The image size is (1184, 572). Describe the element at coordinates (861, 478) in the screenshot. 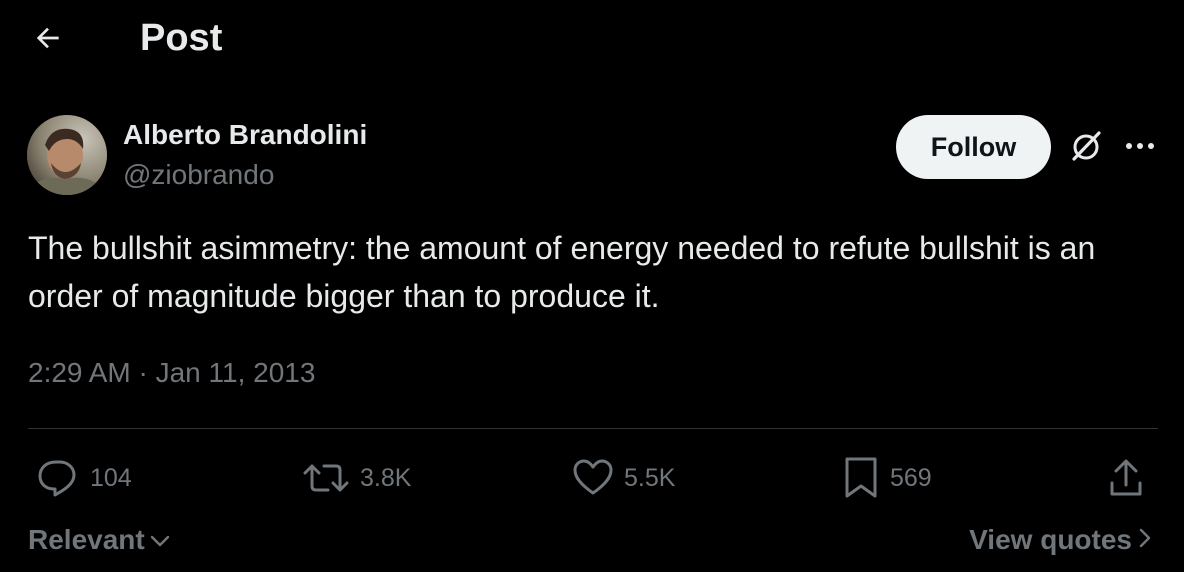

I see `bookmark-icon` at that location.